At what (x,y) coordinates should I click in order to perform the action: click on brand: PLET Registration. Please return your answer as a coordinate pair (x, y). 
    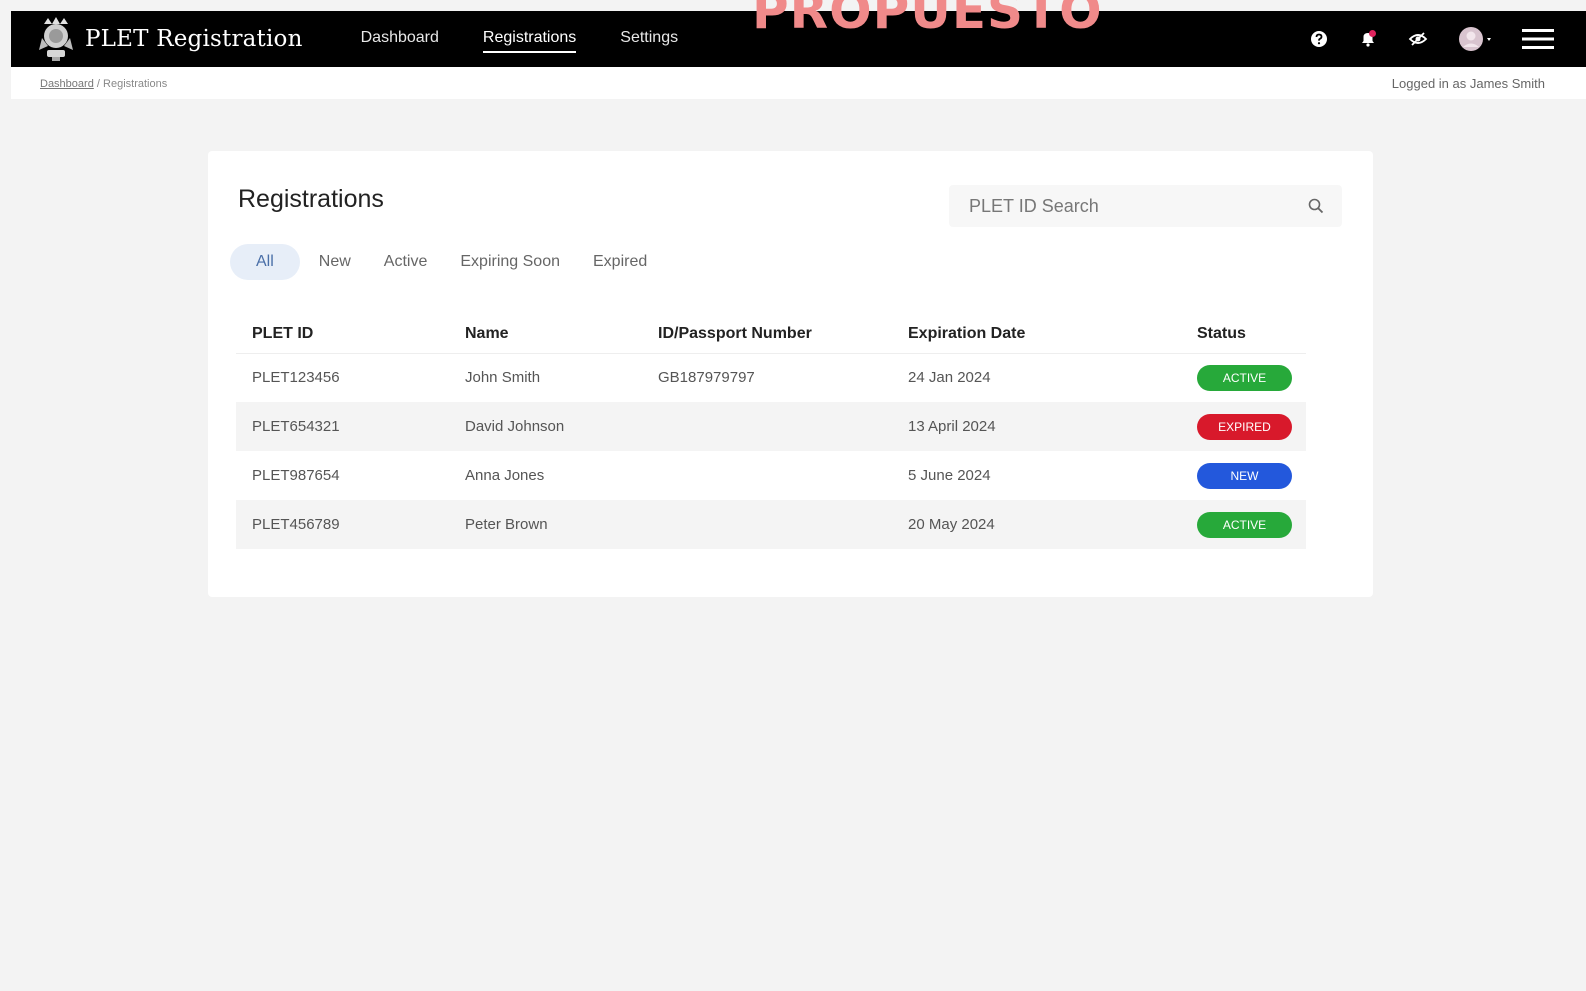
    Looking at the image, I should click on (170, 39).